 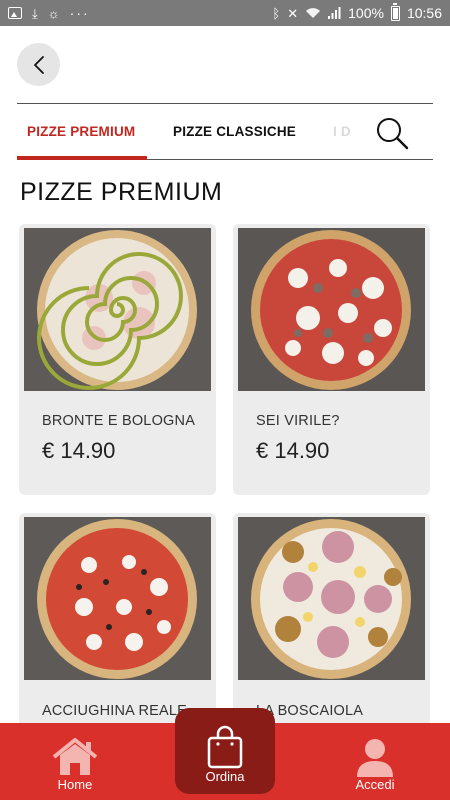 I want to click on nav-home: Home, so click(x=75, y=761).